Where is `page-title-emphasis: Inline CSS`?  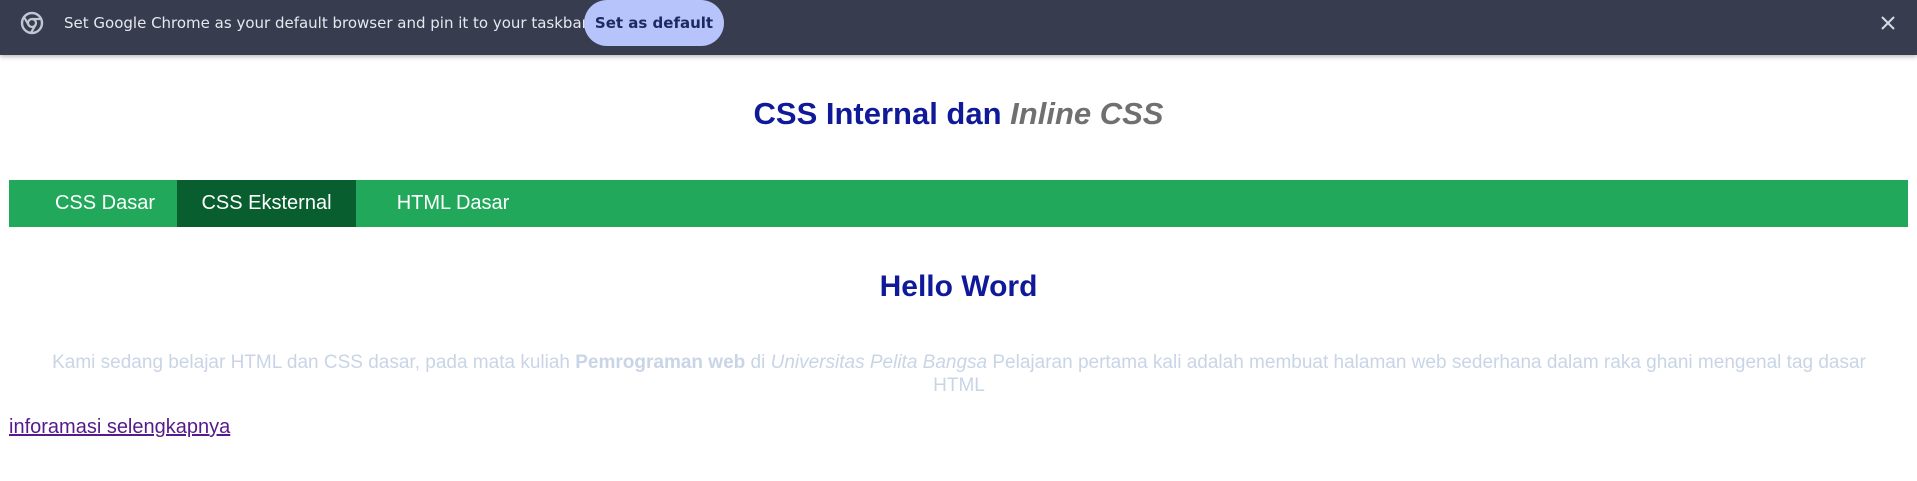 page-title-emphasis: Inline CSS is located at coordinates (1087, 113).